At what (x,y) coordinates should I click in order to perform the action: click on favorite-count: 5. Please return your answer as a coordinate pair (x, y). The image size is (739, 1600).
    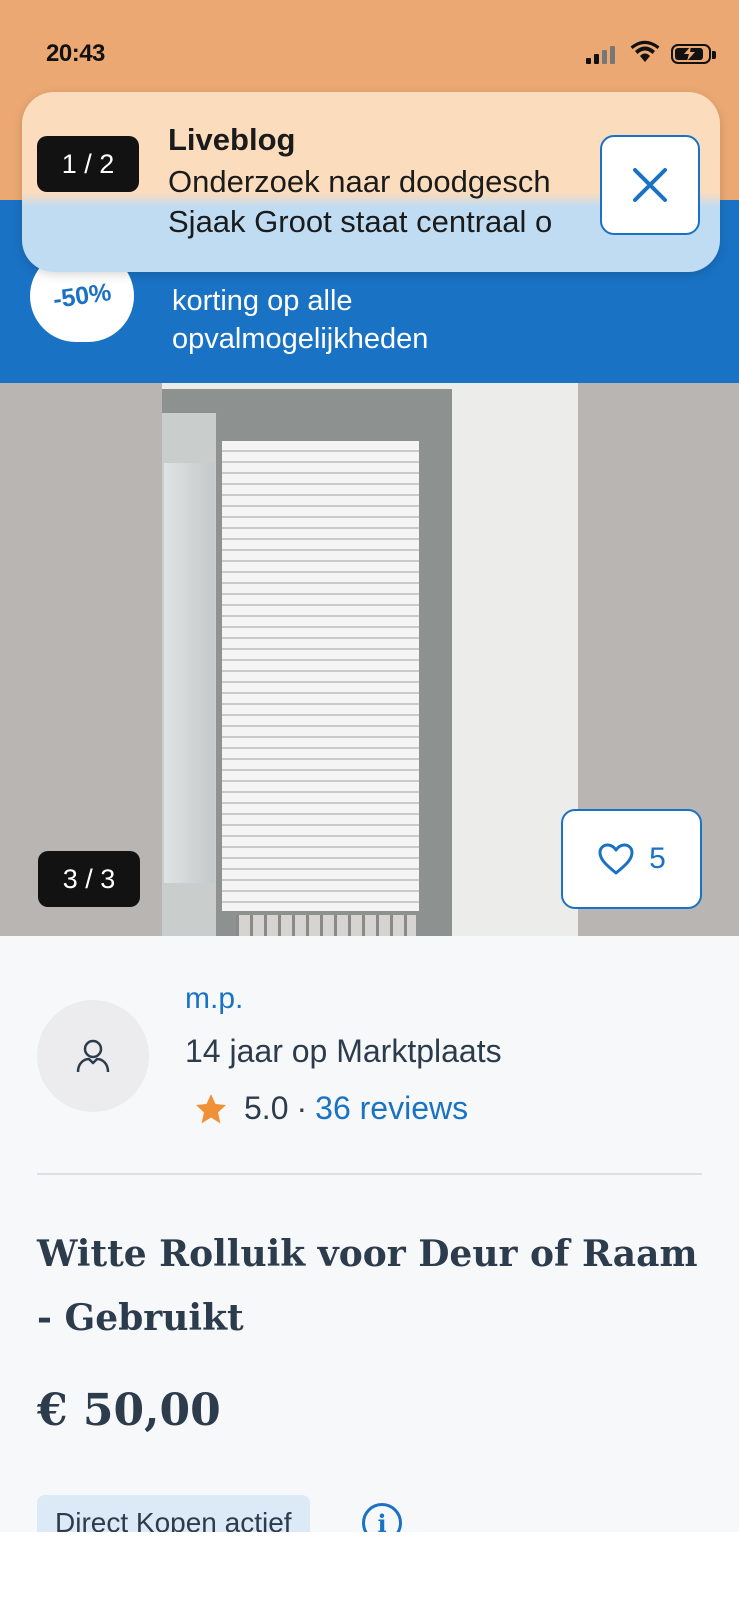
    Looking at the image, I should click on (657, 858).